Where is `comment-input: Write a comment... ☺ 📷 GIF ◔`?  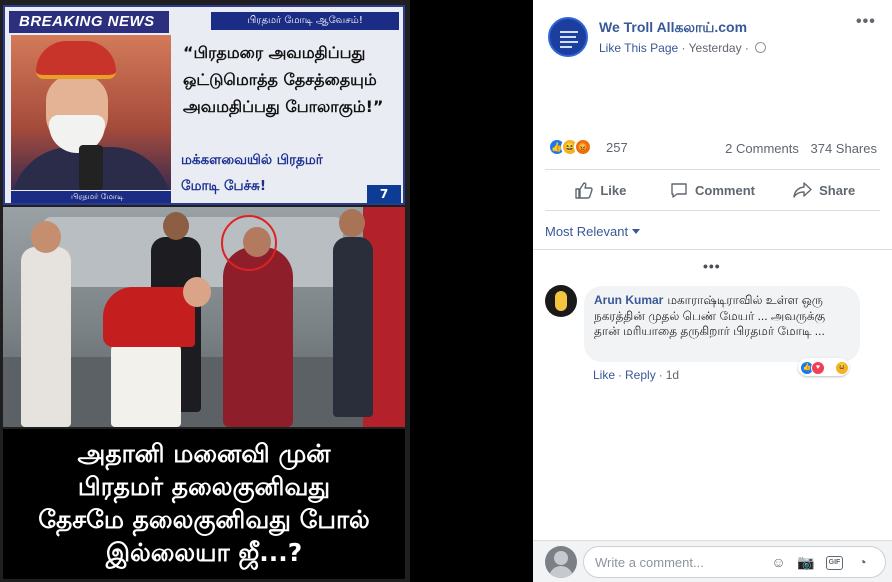
comment-input: Write a comment... ☺ 📷 GIF ◔ is located at coordinates (734, 562).